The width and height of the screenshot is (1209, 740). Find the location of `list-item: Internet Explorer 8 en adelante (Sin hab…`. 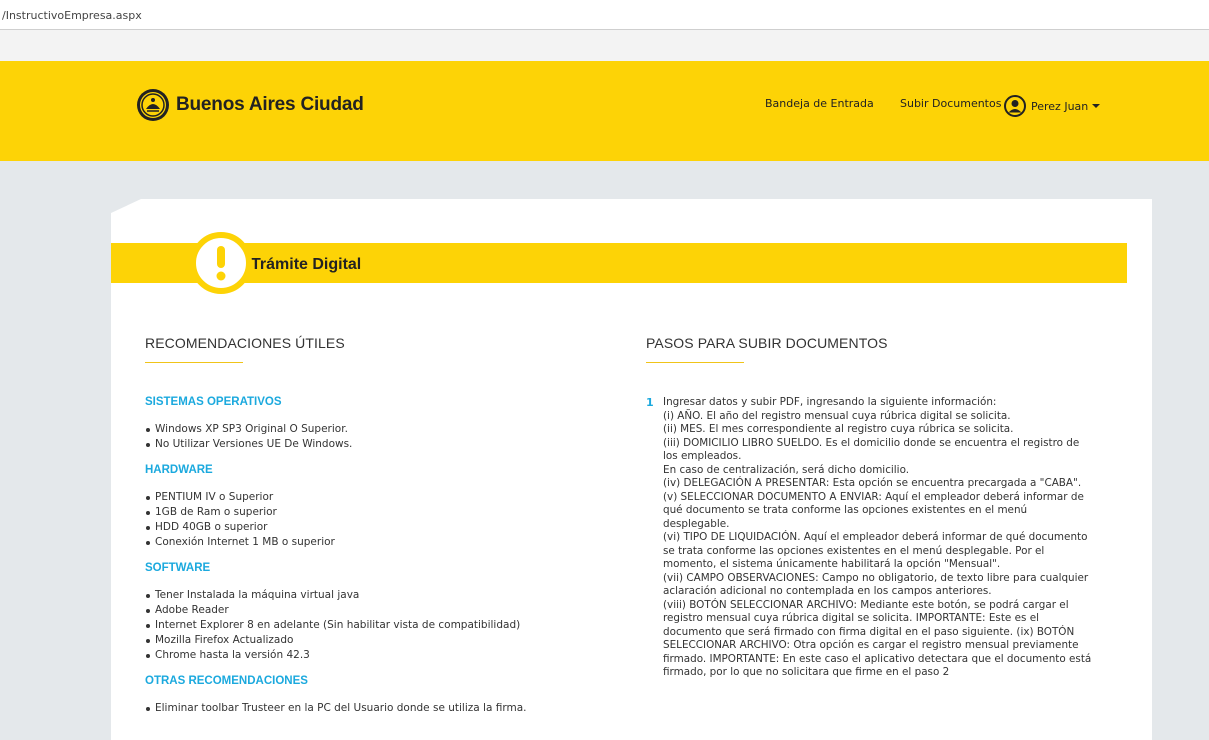

list-item: Internet Explorer 8 en adelante (Sin hab… is located at coordinates (370, 625).